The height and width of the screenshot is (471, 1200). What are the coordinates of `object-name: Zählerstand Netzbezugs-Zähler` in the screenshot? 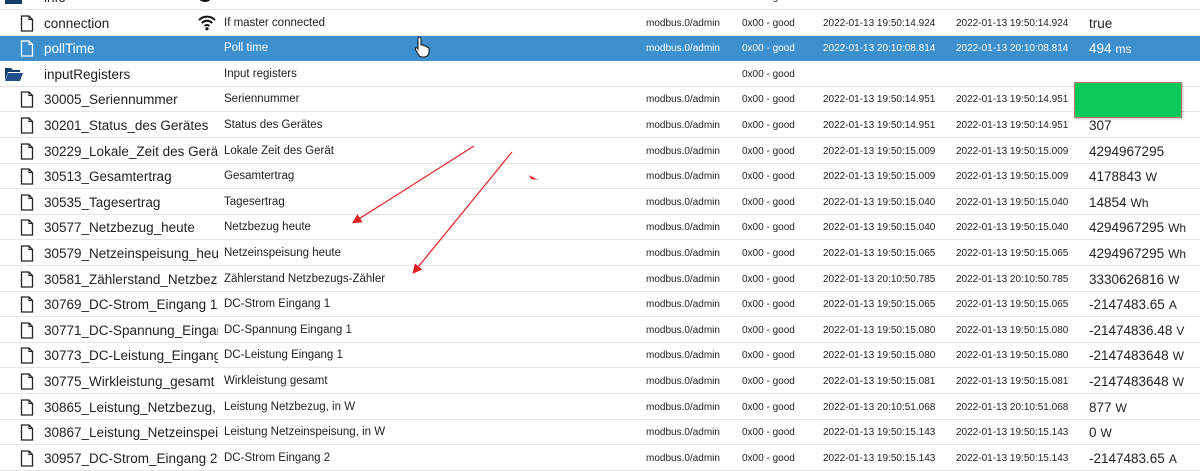 It's located at (305, 278).